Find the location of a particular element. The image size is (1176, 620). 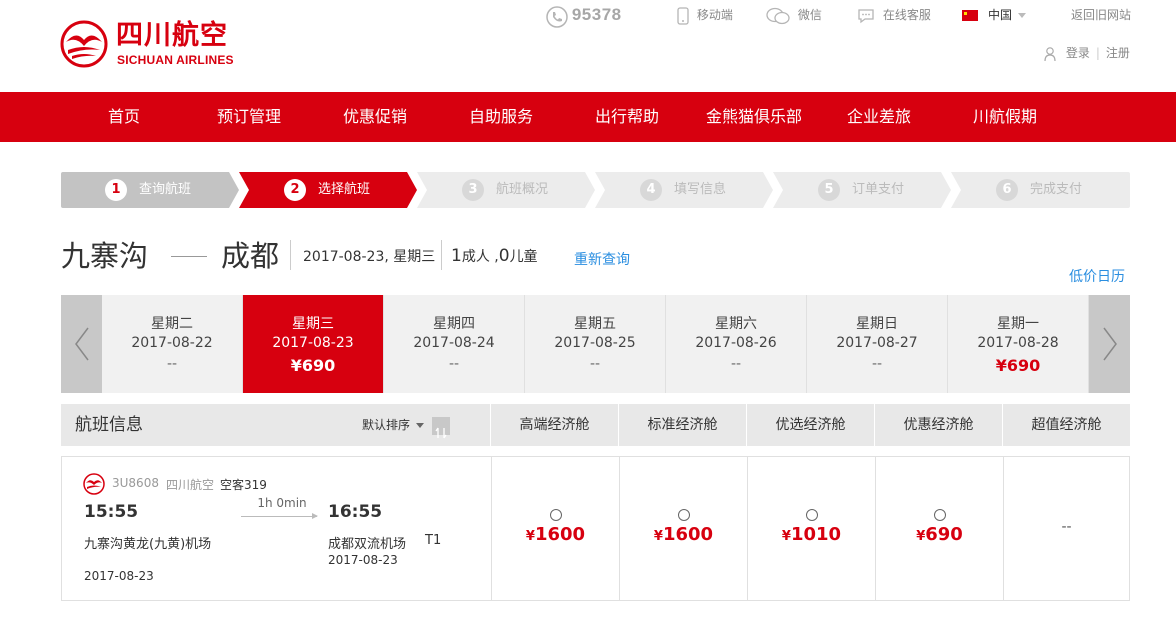

step-order-payment: 5 订单支付 is located at coordinates (863, 190).